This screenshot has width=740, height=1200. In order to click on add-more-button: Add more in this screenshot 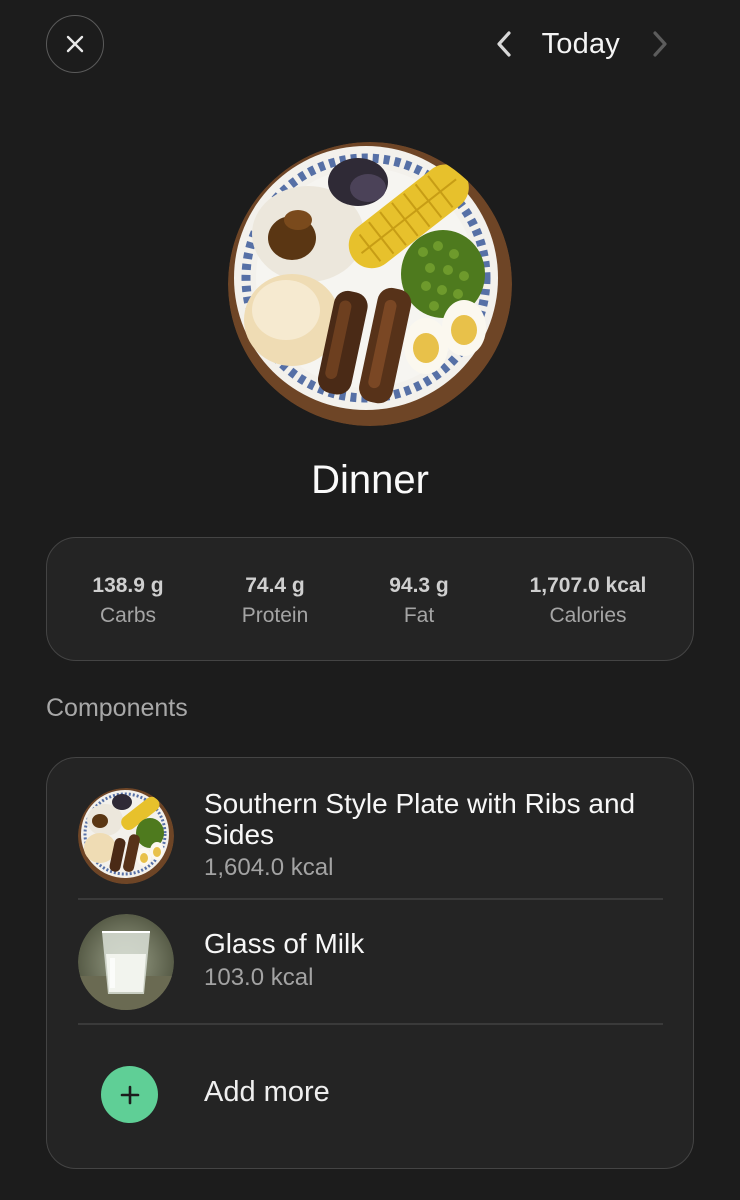, I will do `click(370, 1098)`.